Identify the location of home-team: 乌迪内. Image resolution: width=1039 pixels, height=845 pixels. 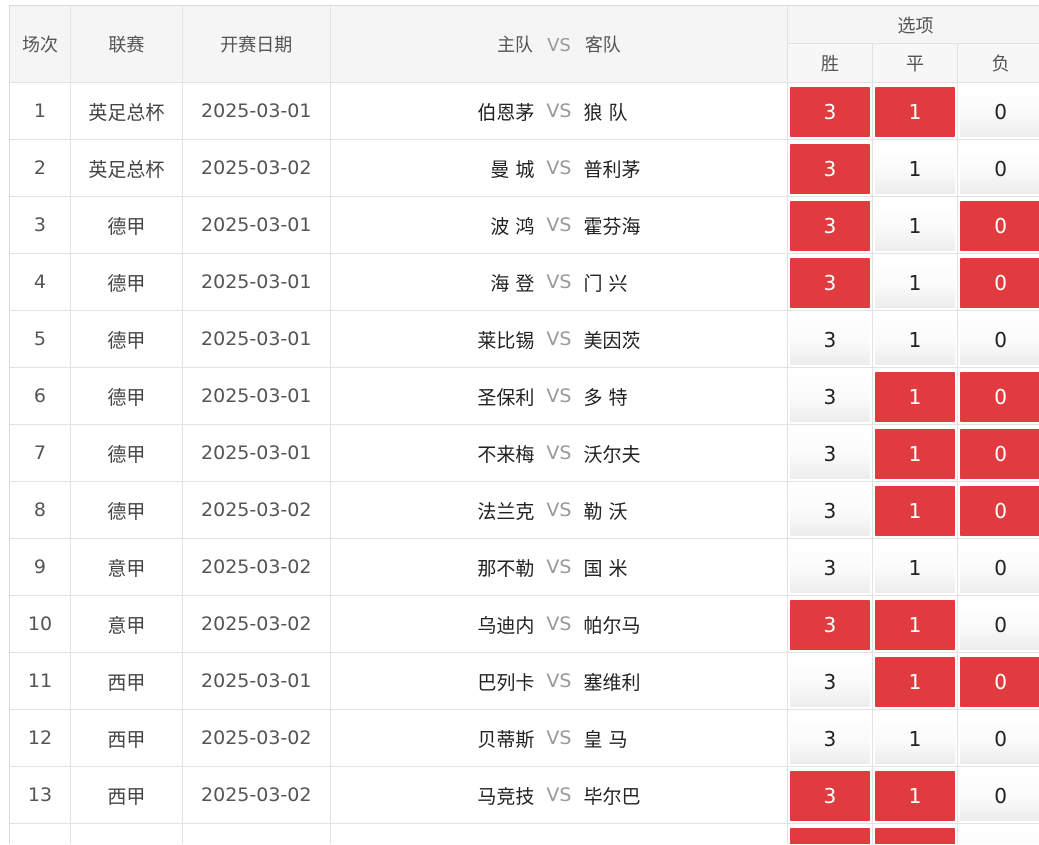
(506, 625).